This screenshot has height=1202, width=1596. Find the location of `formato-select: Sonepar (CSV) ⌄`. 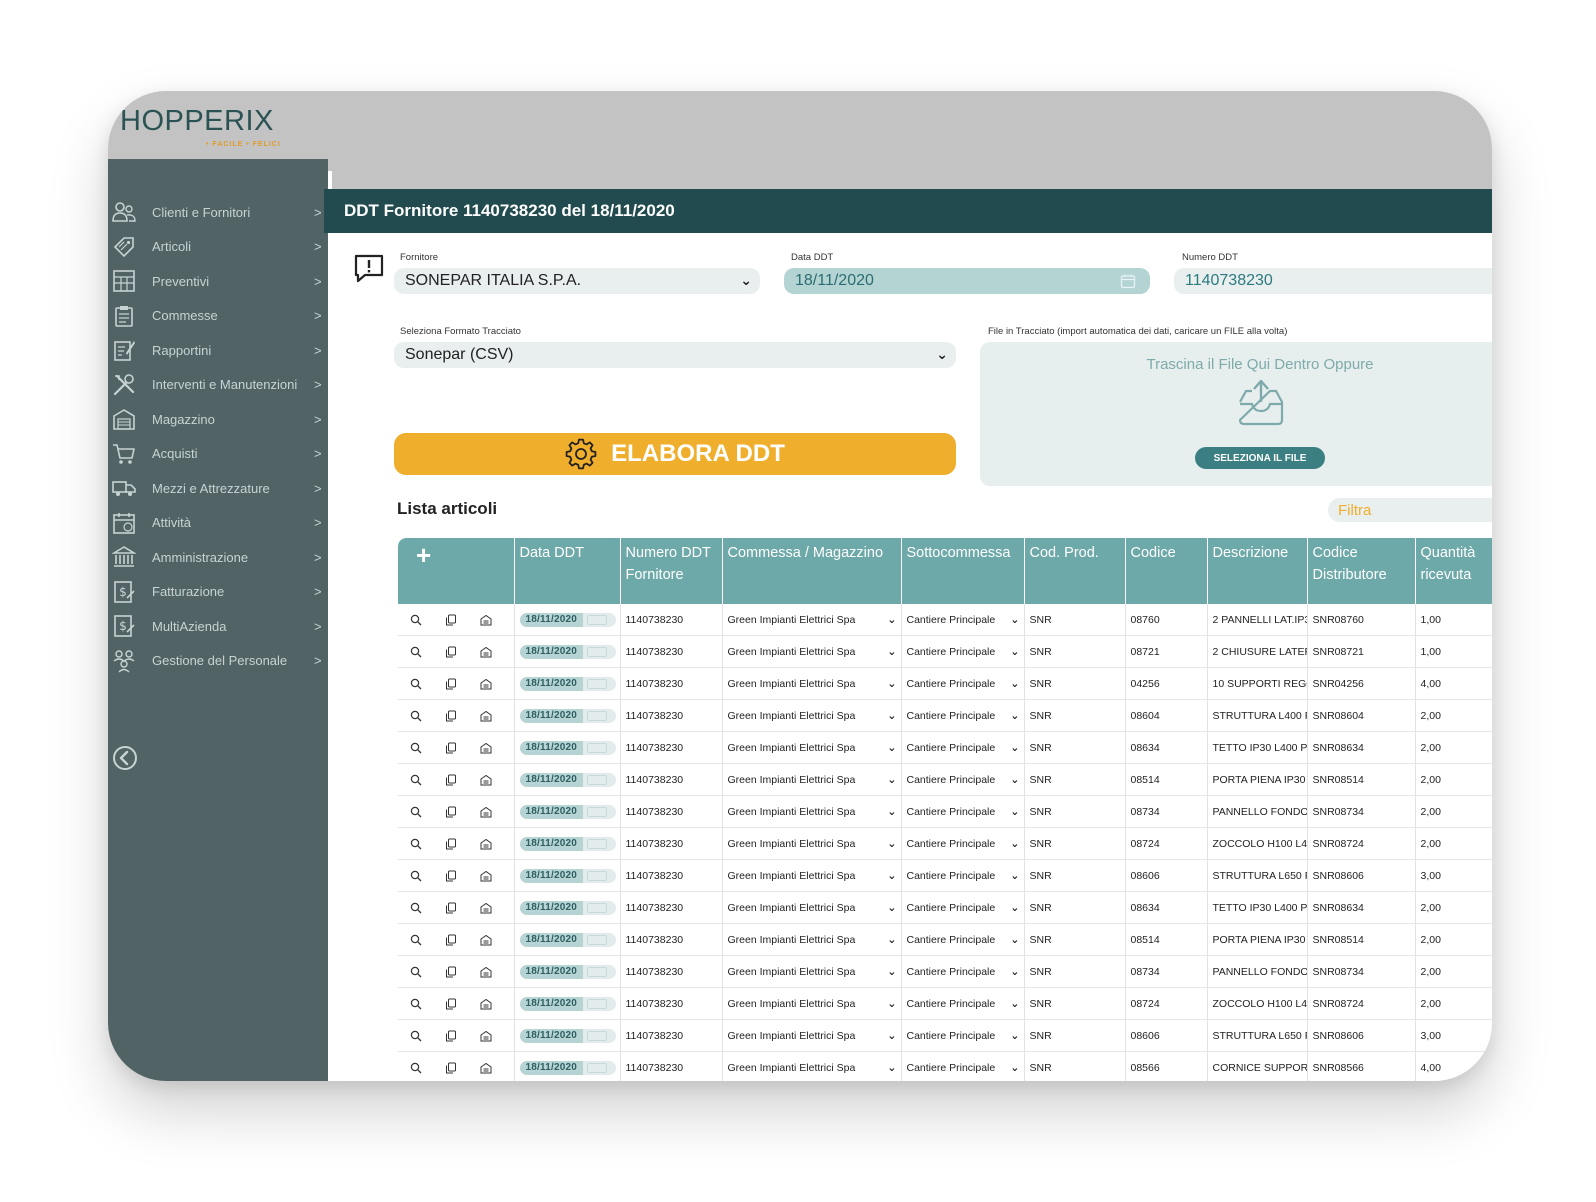

formato-select: Sonepar (CSV) ⌄ is located at coordinates (675, 355).